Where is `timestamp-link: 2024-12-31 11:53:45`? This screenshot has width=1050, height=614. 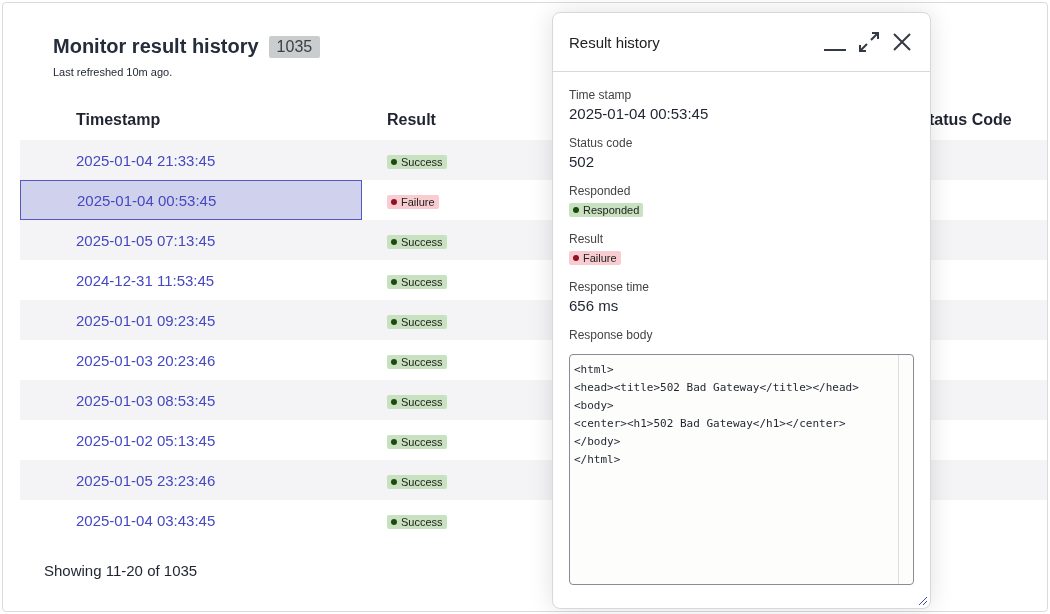 timestamp-link: 2024-12-31 11:53:45 is located at coordinates (145, 280).